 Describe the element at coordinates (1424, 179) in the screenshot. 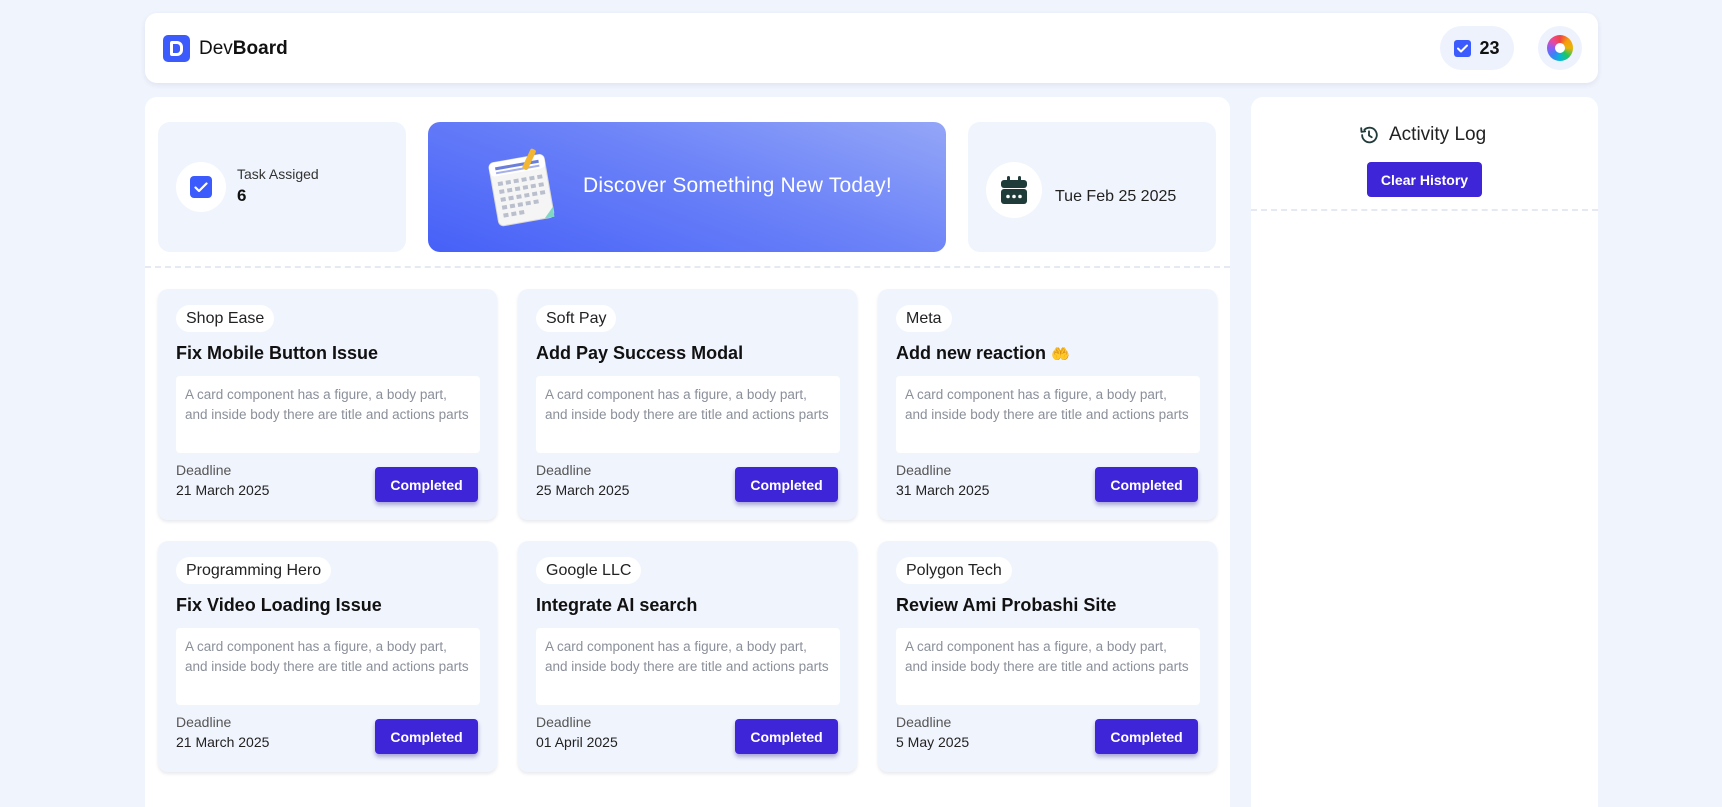

I see `clear-history-button: Clear History` at that location.